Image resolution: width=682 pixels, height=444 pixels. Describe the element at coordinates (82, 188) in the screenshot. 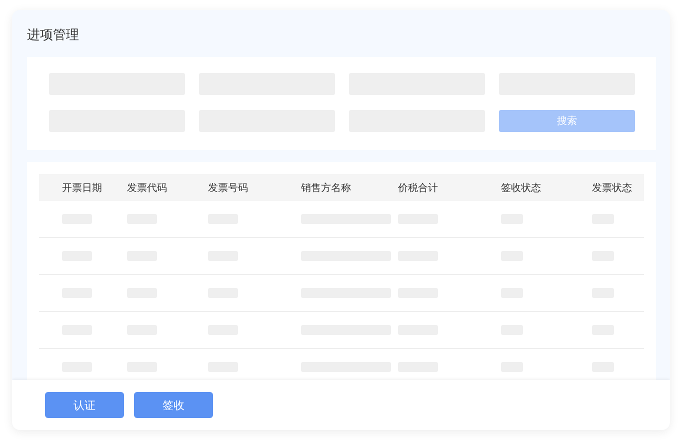

I see `column-header: 开票日期` at that location.